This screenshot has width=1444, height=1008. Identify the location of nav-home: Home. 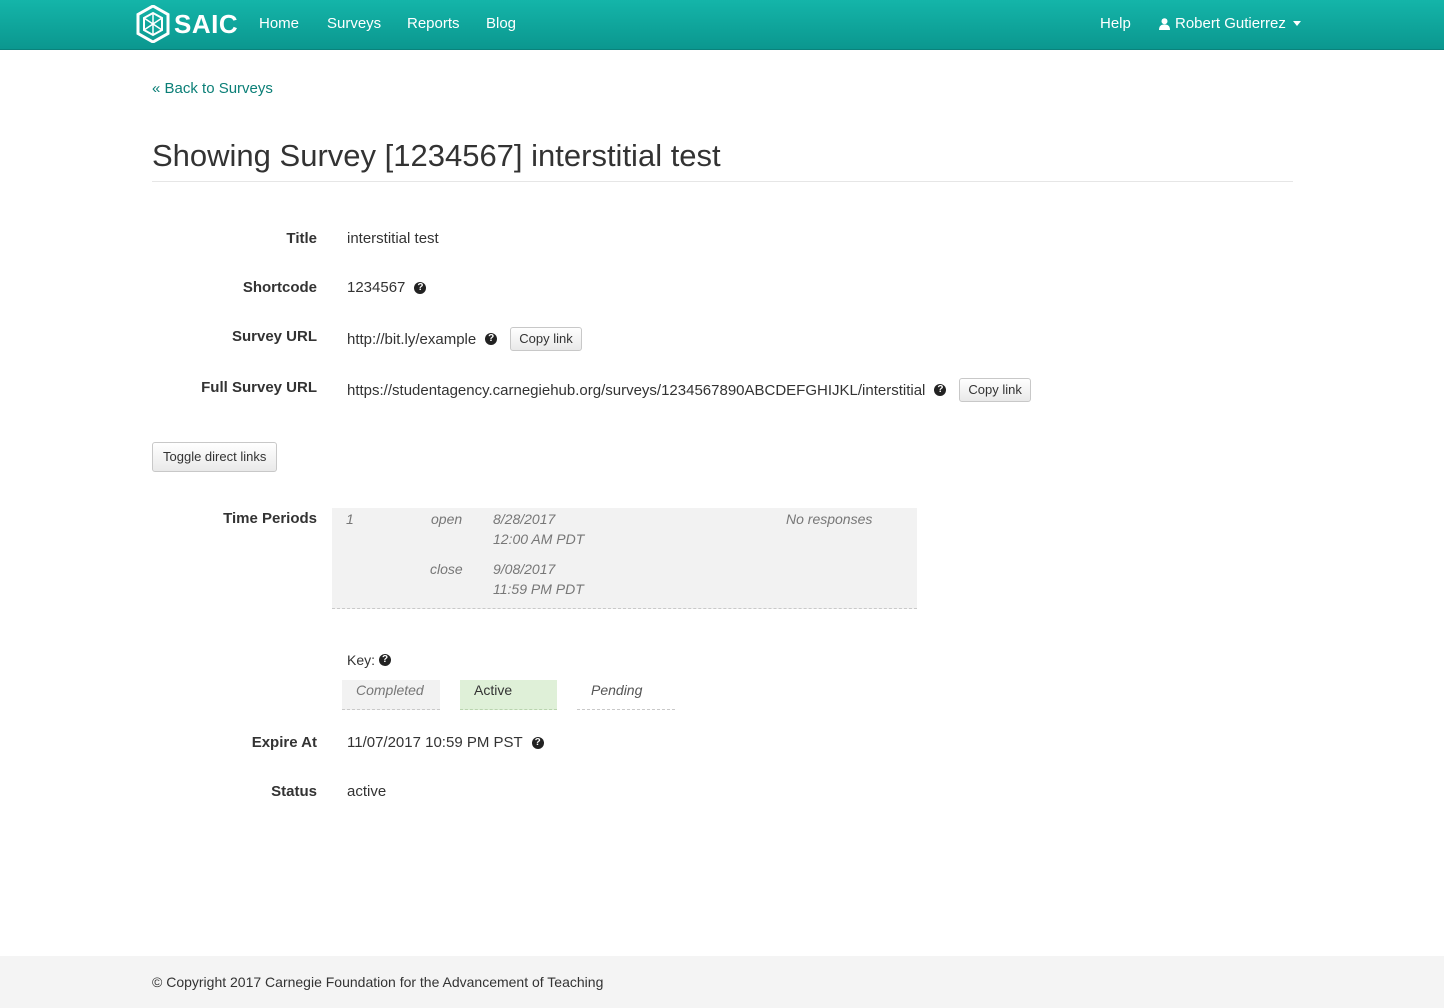
(279, 23).